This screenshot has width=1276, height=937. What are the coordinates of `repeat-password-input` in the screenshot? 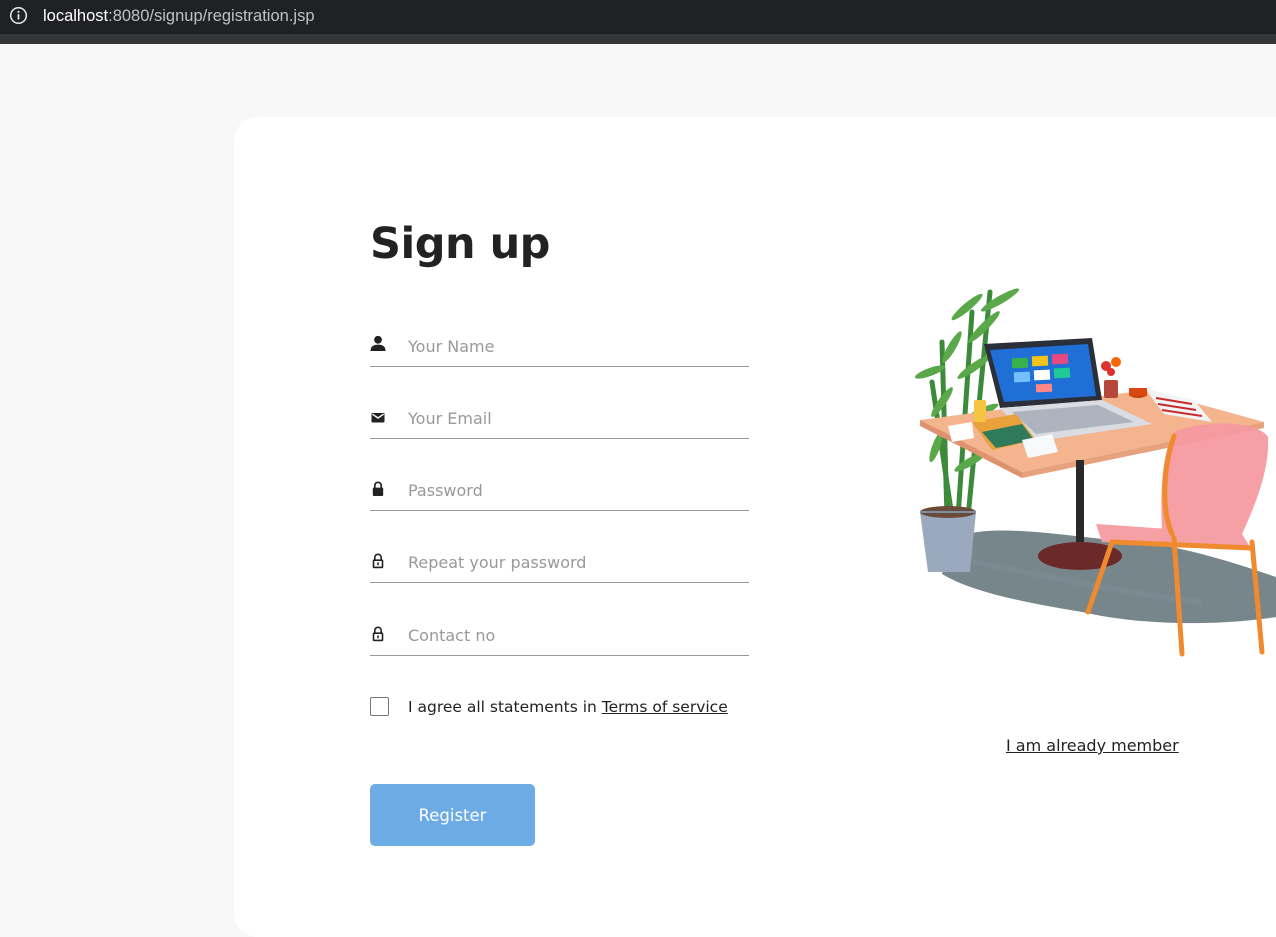 It's located at (575, 562).